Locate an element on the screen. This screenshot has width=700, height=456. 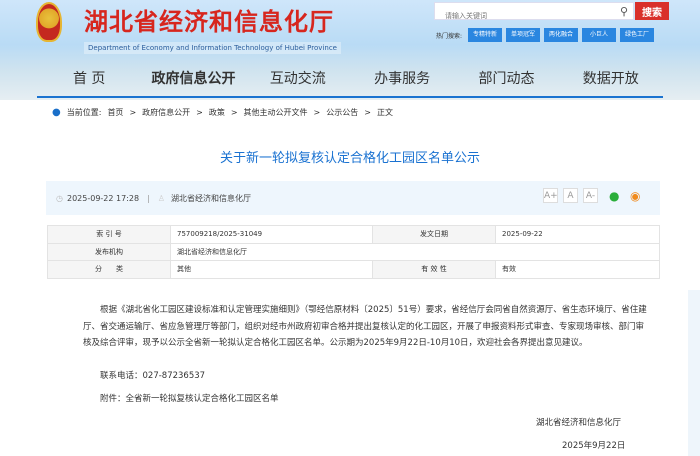
breadcrumb-item: 政策 is located at coordinates (217, 112).